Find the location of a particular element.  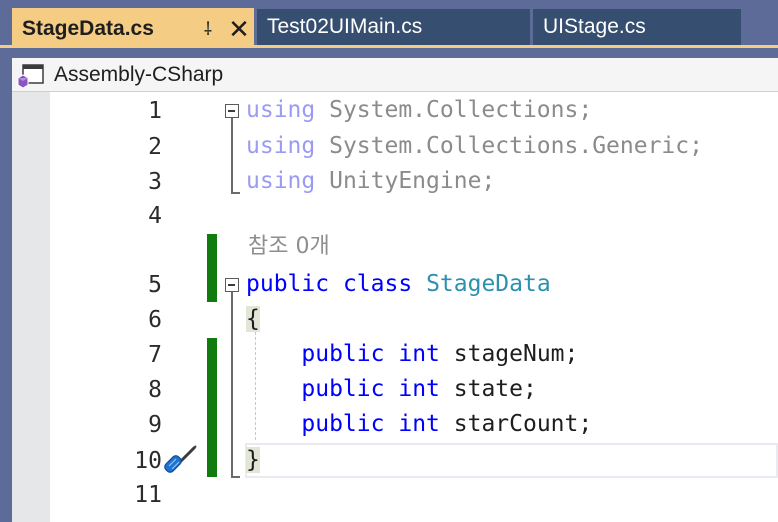

tab-stagedata: StageData.cs ⸸ ✕ is located at coordinates (133, 28).